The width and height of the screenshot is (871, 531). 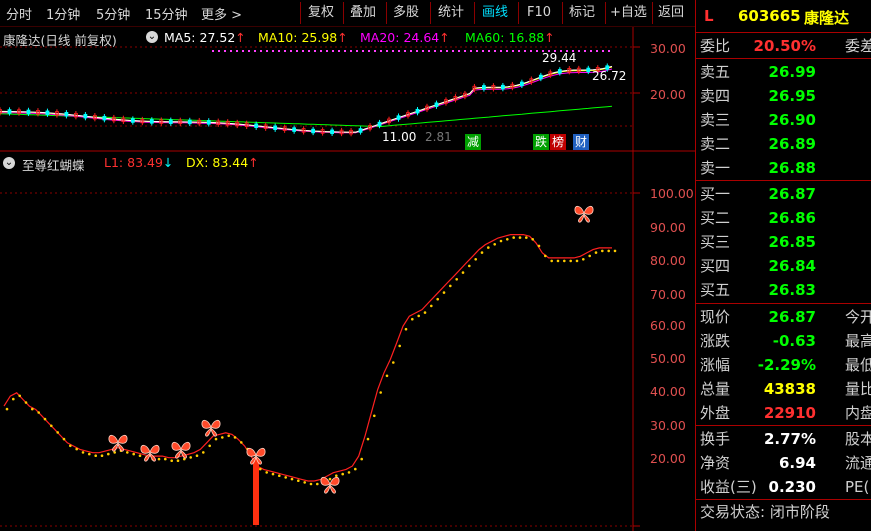 What do you see at coordinates (628, 12) in the screenshot?
I see `add-watchlist-button: +自选` at bounding box center [628, 12].